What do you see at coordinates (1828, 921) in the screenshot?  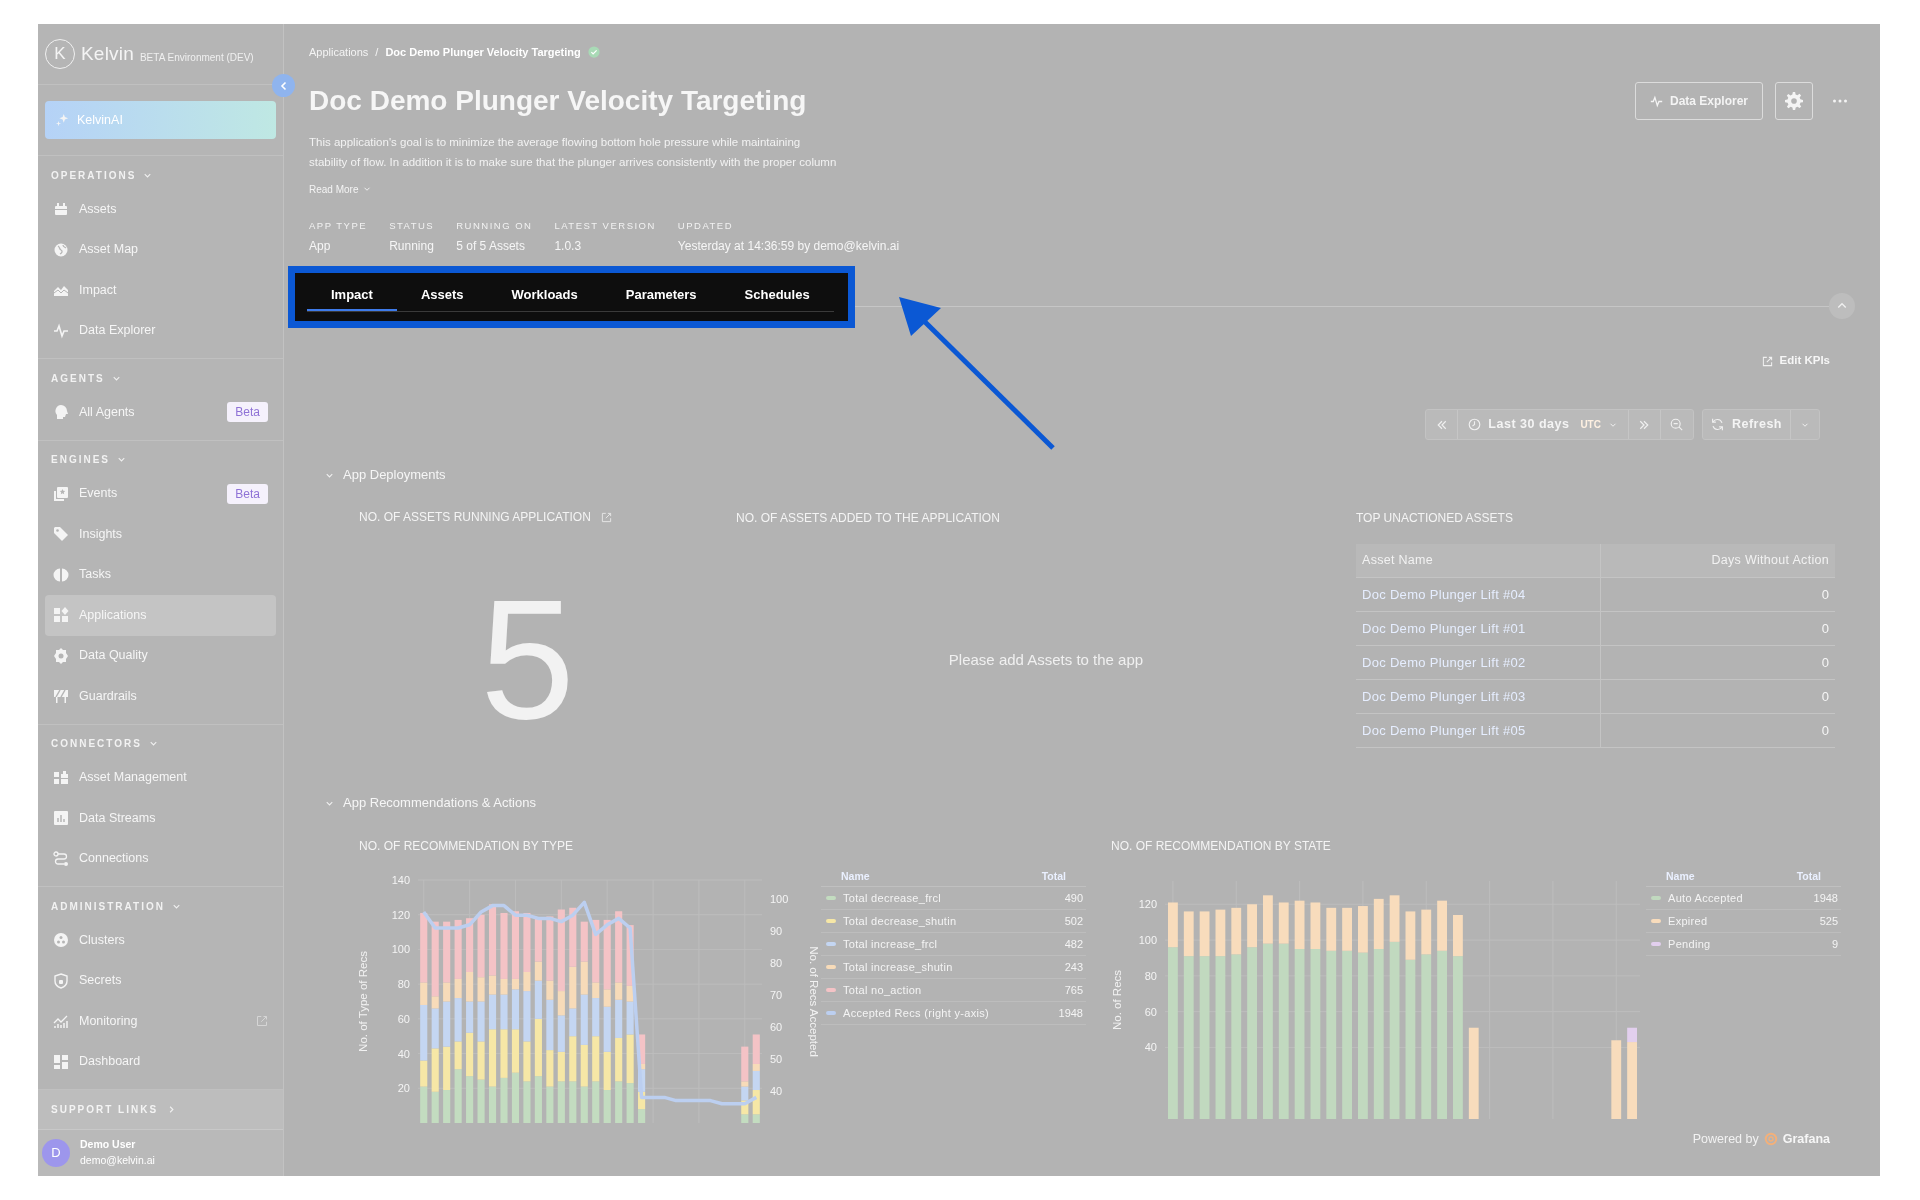 I see `legend-value: 525` at bounding box center [1828, 921].